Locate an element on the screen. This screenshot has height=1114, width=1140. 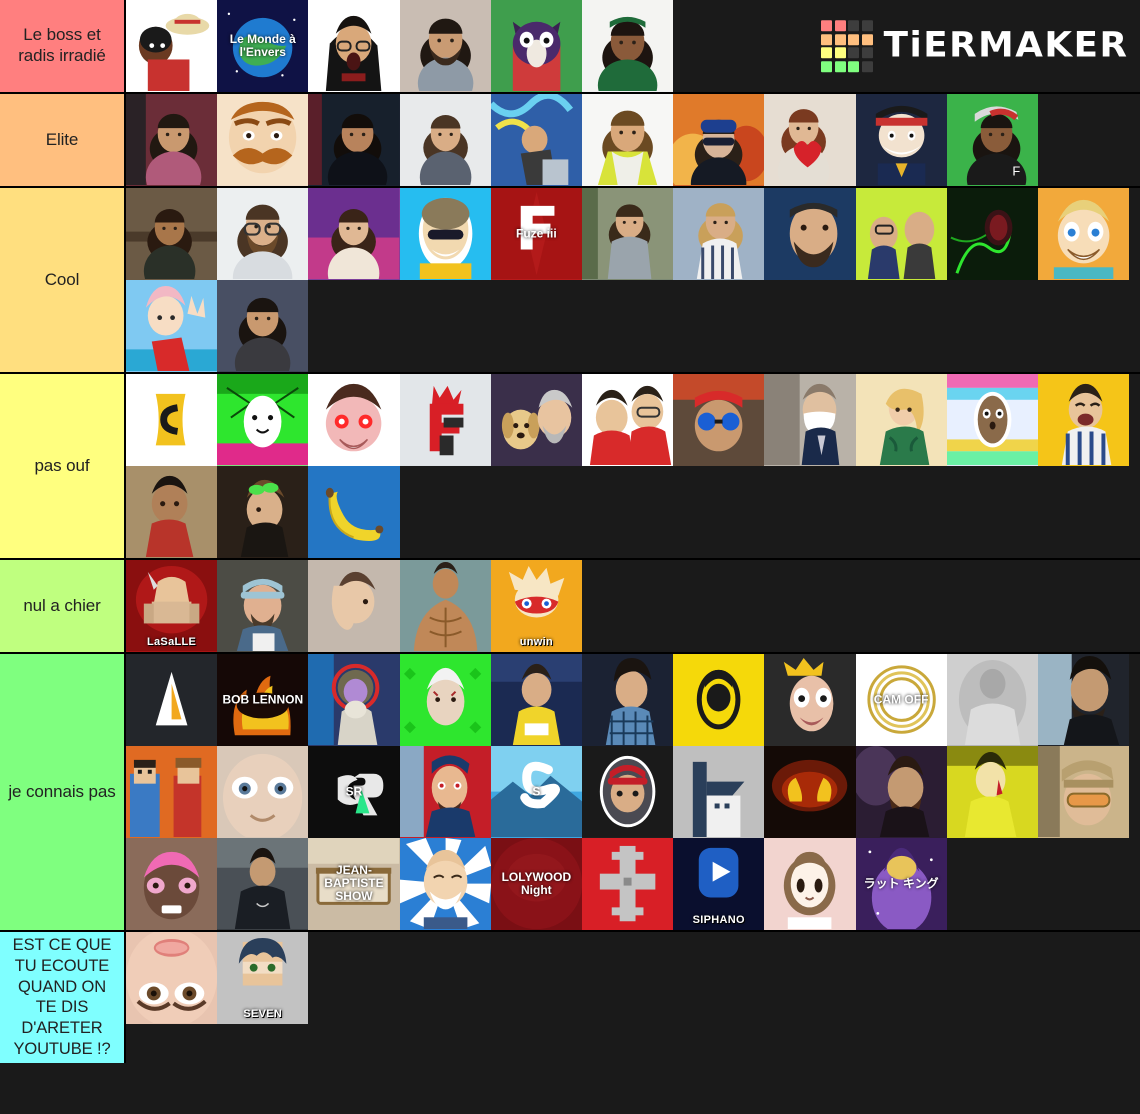
avatar-stained-glass-character is located at coordinates (354, 700).